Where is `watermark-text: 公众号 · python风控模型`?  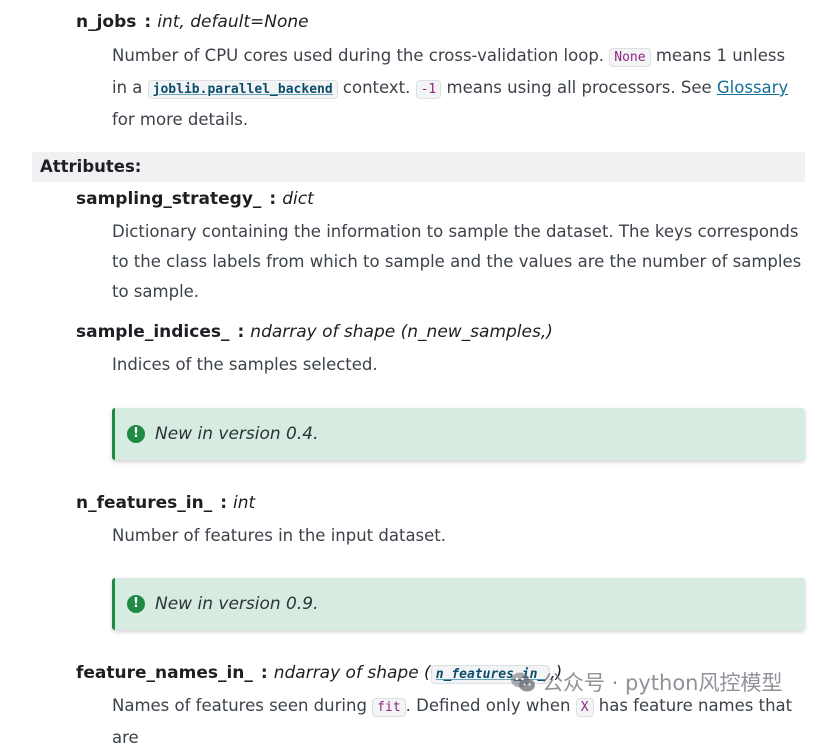
watermark-text: 公众号 · python风控模型 is located at coordinates (662, 683).